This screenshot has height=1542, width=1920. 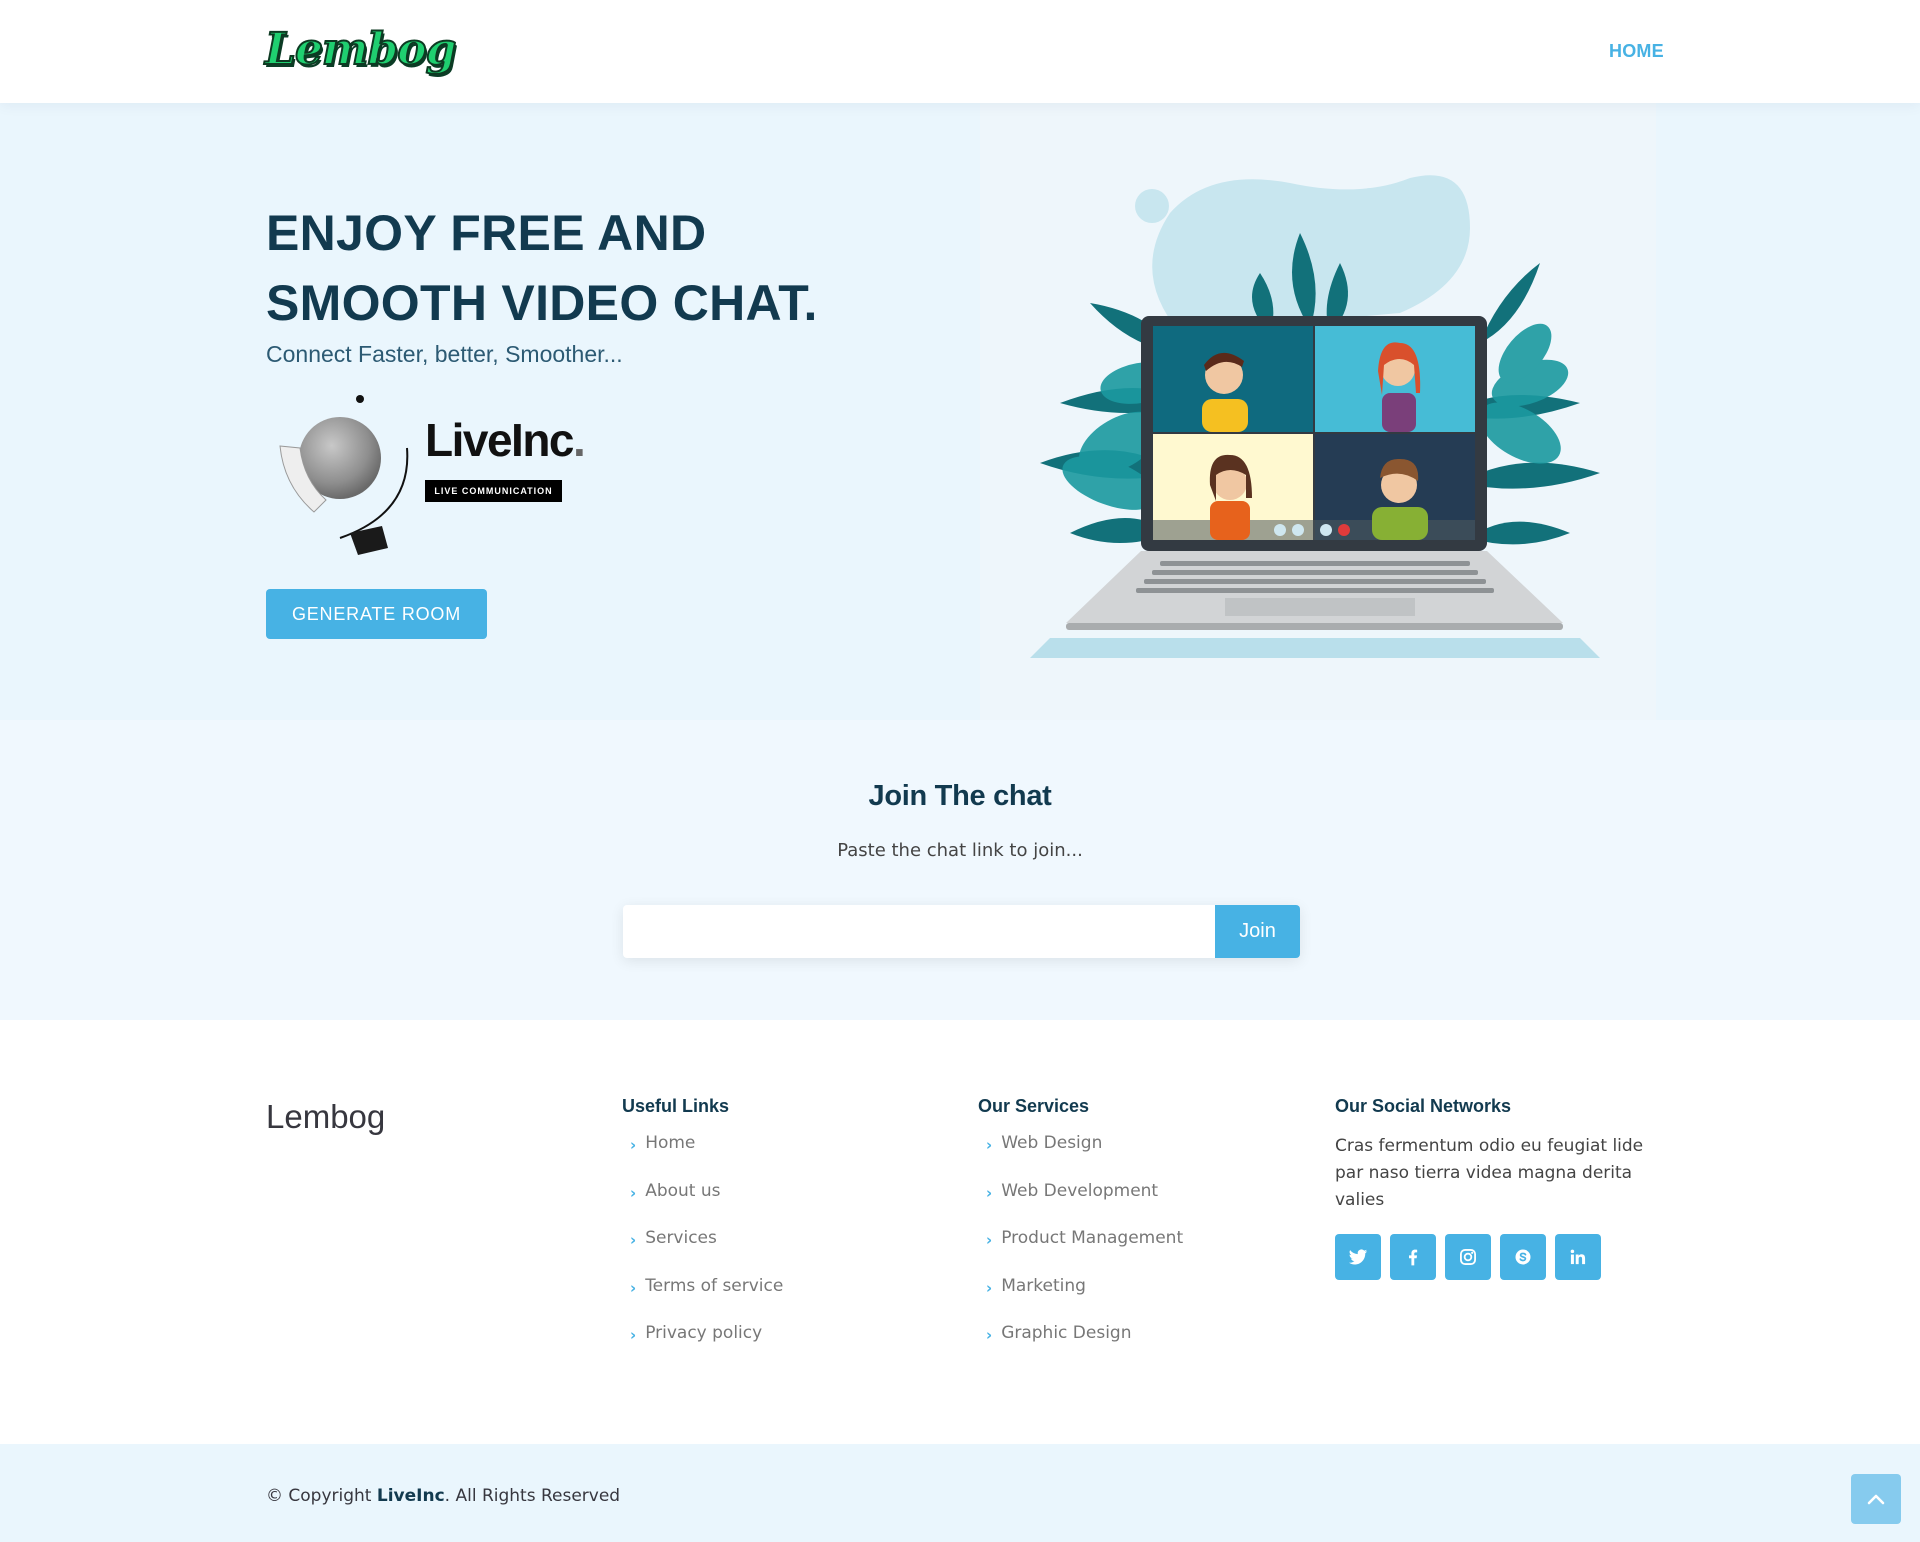 I want to click on join-title: Join The chat, so click(x=960, y=796).